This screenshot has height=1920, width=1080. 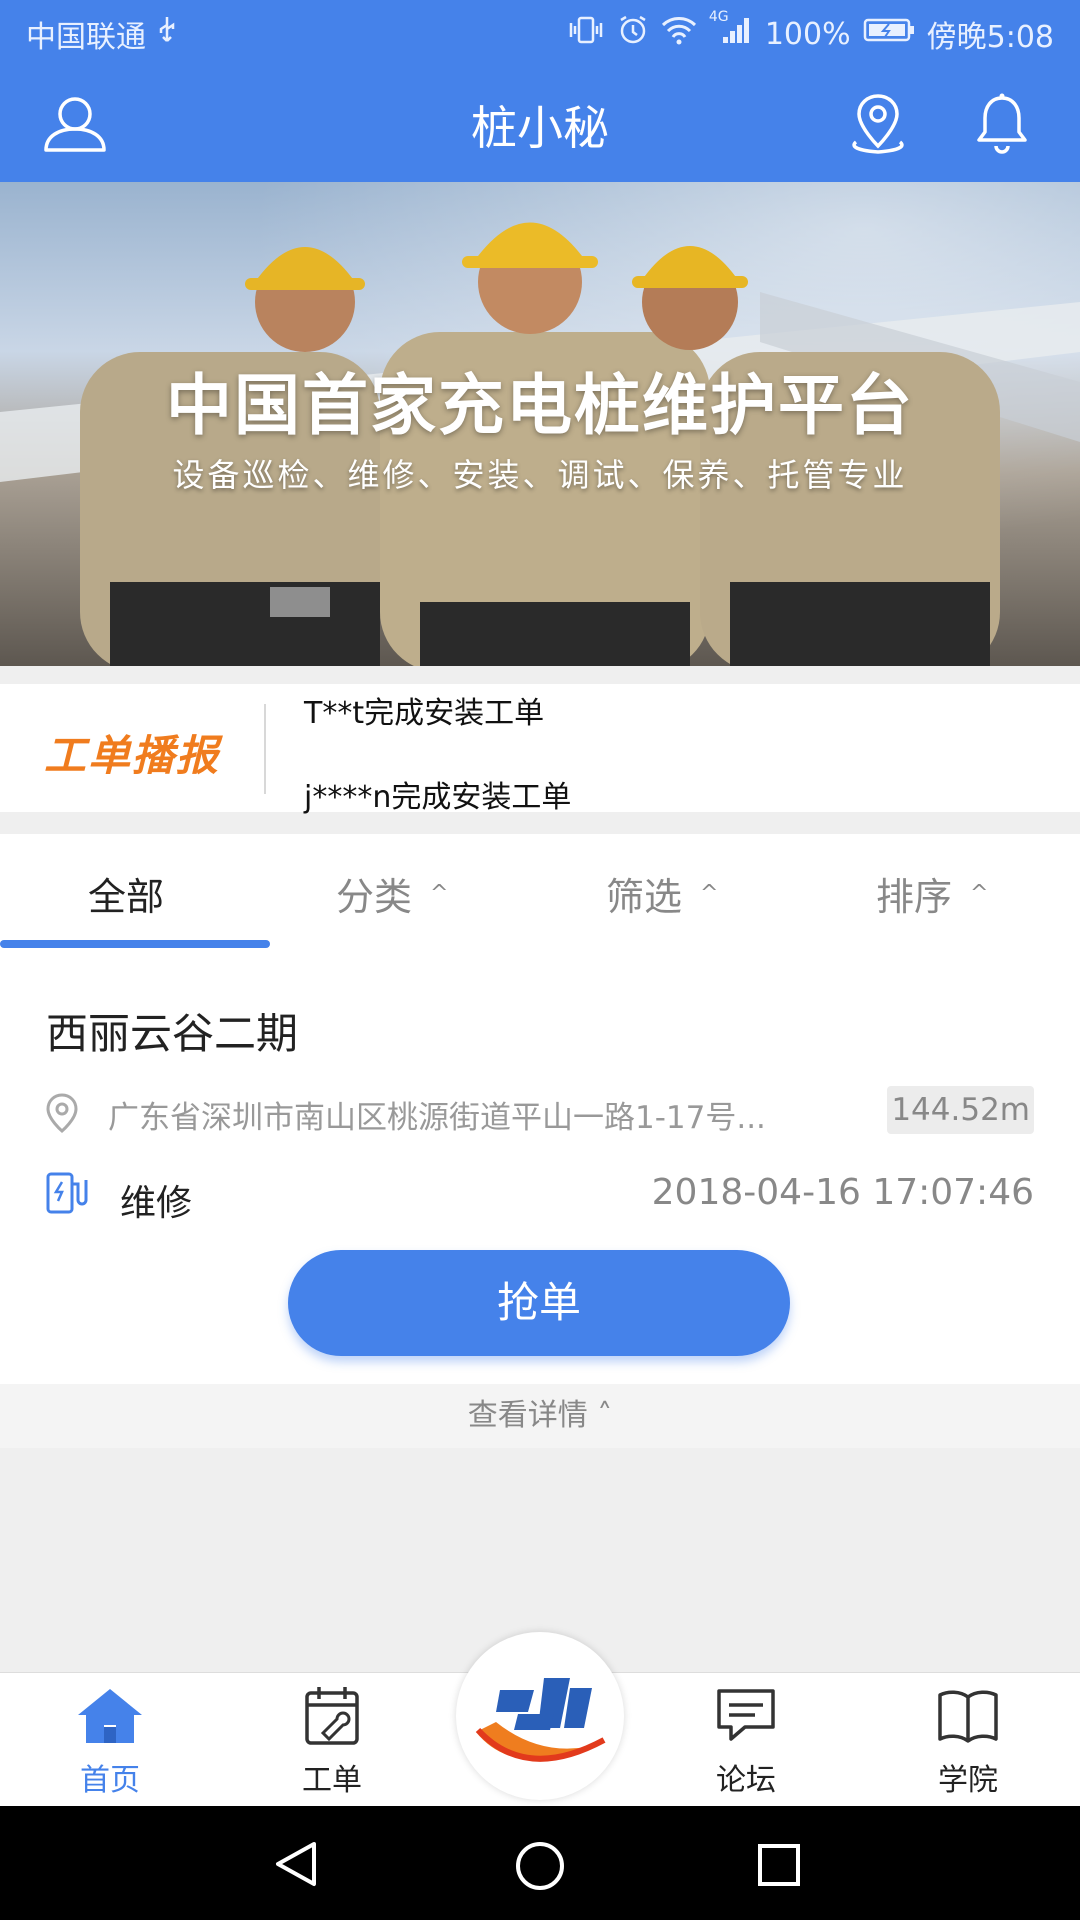 I want to click on nav-forum: 论坛, so click(x=746, y=1742).